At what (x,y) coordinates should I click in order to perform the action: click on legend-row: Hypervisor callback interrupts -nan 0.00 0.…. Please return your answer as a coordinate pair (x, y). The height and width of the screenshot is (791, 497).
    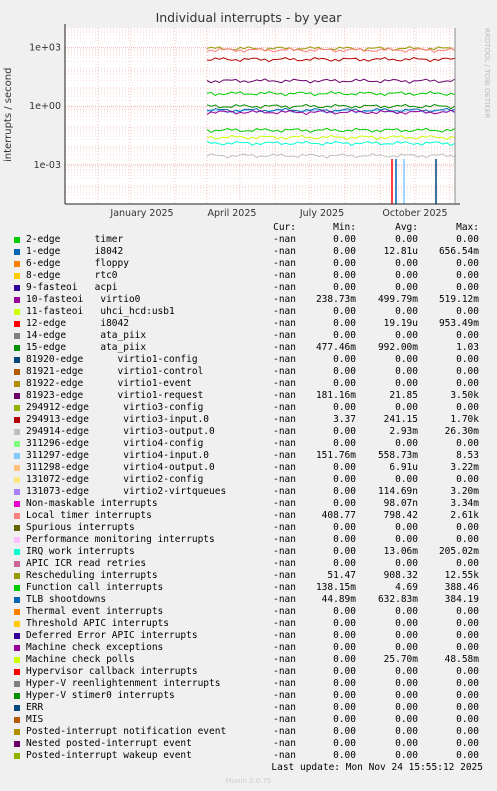
    Looking at the image, I should click on (248, 672).